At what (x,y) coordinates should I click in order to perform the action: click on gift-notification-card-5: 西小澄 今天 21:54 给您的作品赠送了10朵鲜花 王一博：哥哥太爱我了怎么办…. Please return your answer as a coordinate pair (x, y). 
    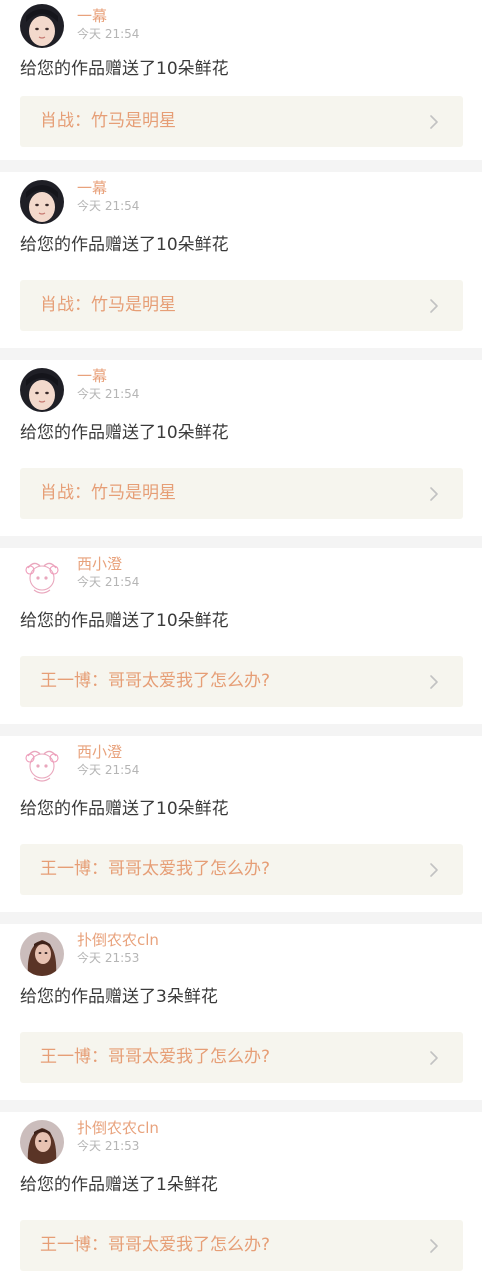
    Looking at the image, I should click on (241, 824).